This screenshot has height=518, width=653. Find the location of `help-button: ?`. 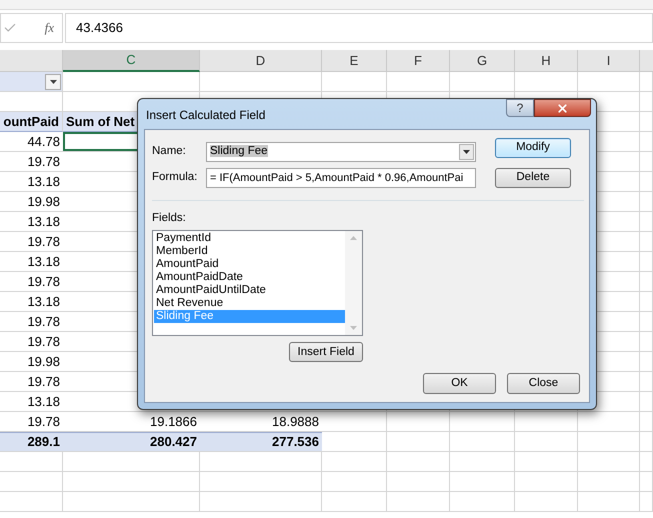

help-button: ? is located at coordinates (520, 108).